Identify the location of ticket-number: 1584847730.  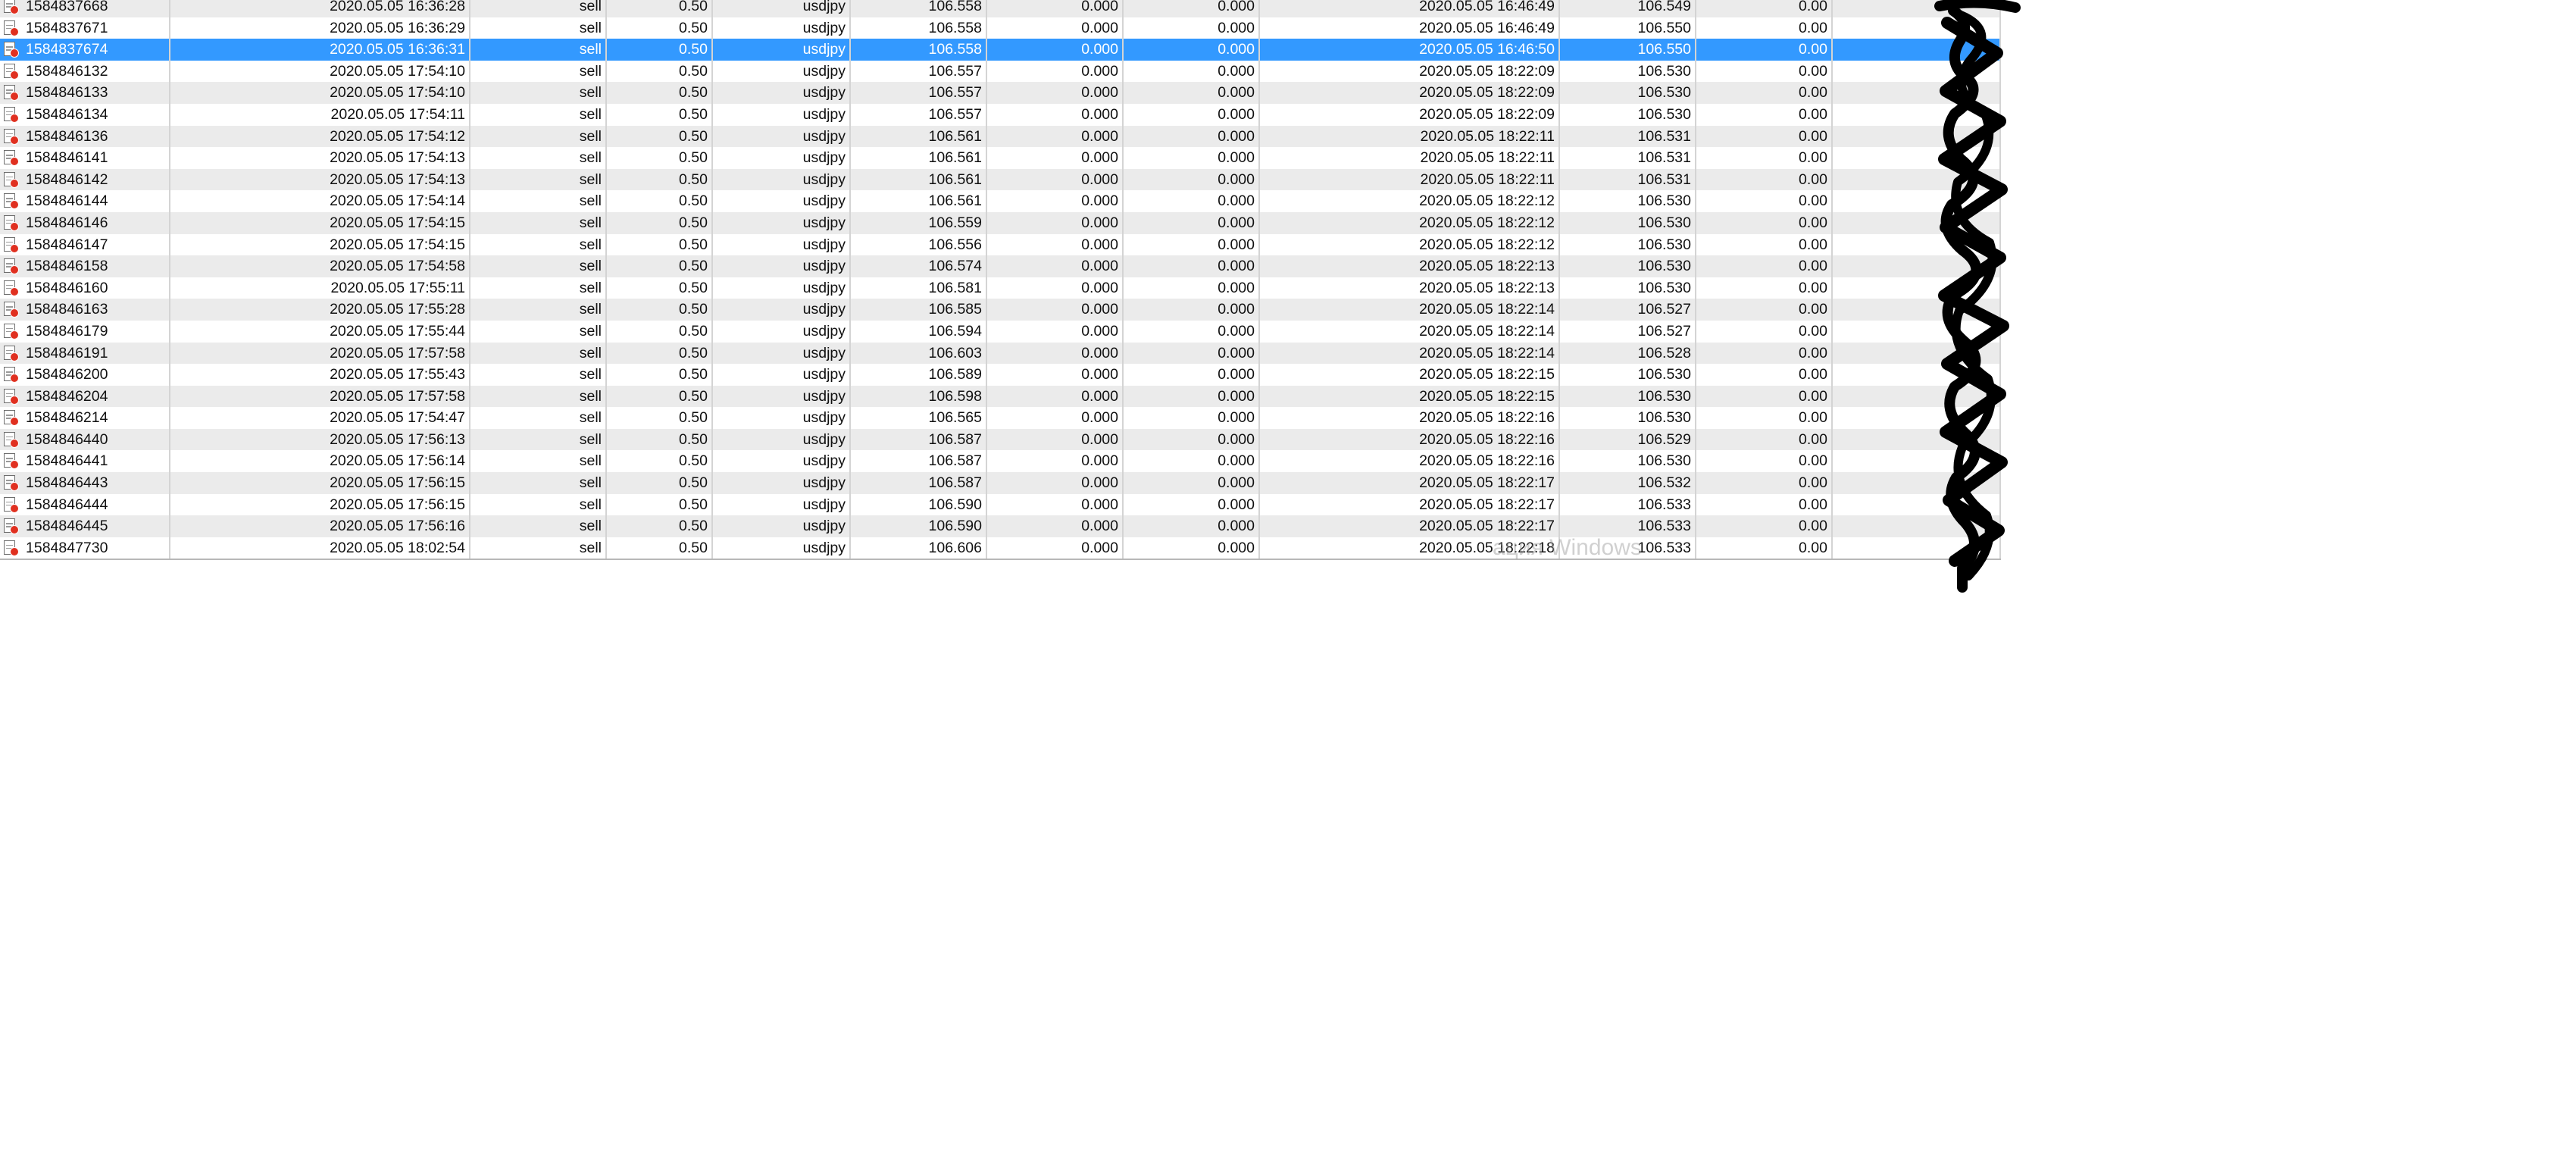
(67, 547).